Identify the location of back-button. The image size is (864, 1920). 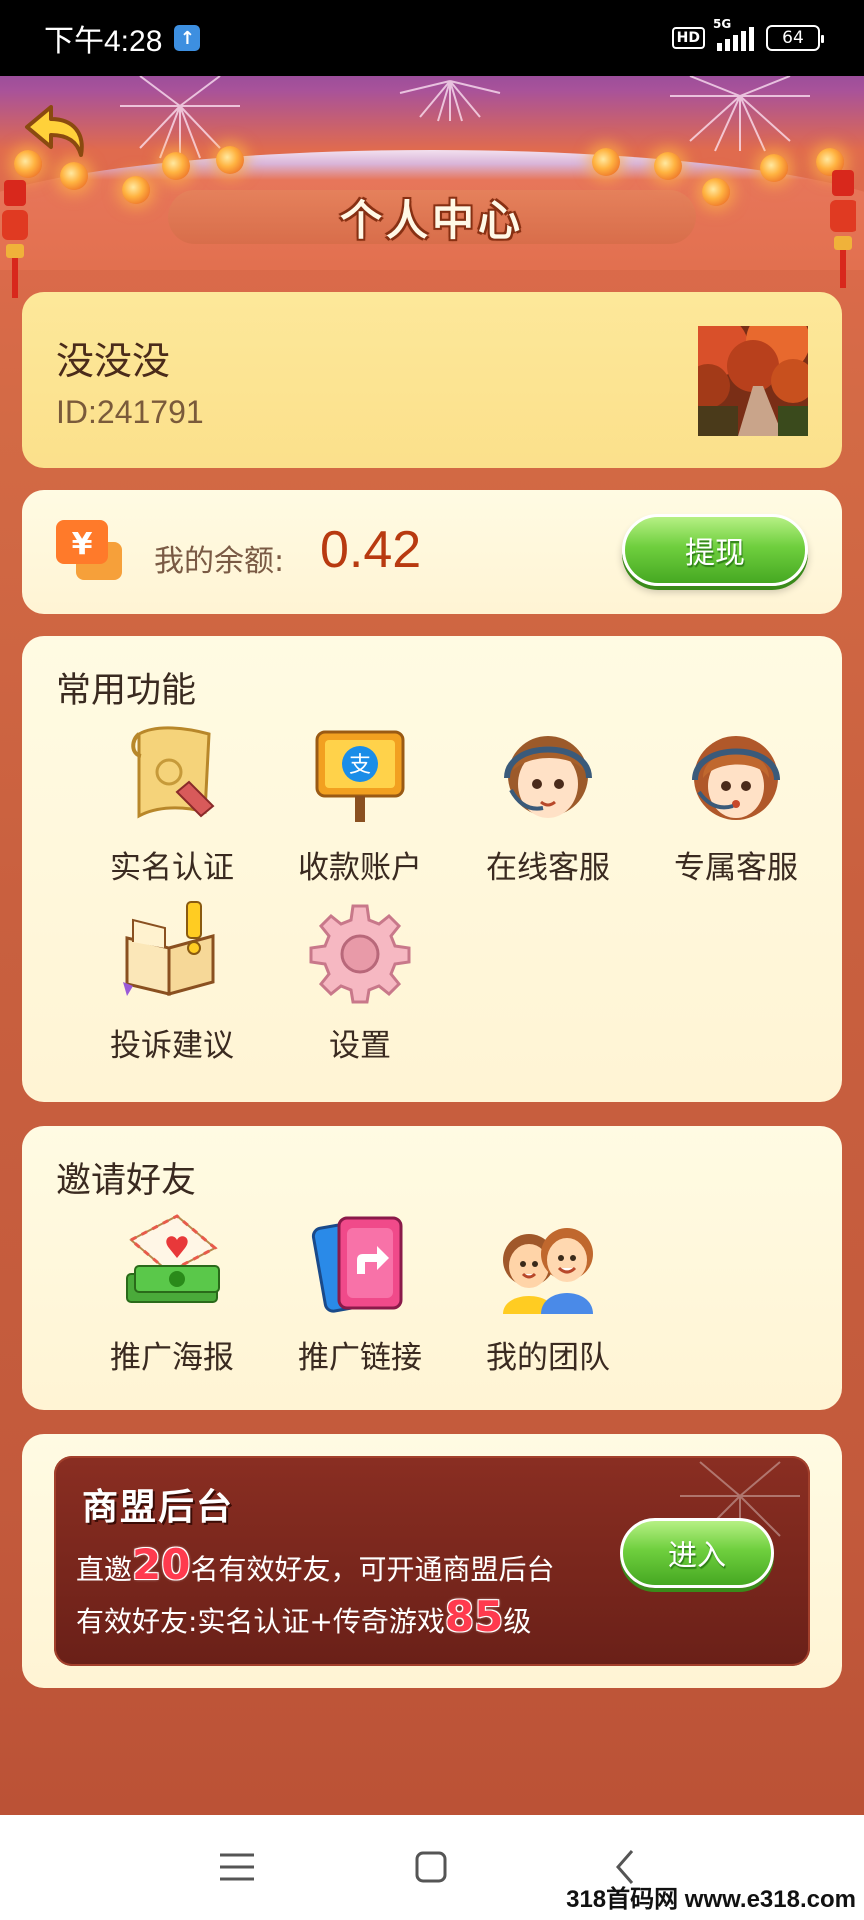
(56, 134).